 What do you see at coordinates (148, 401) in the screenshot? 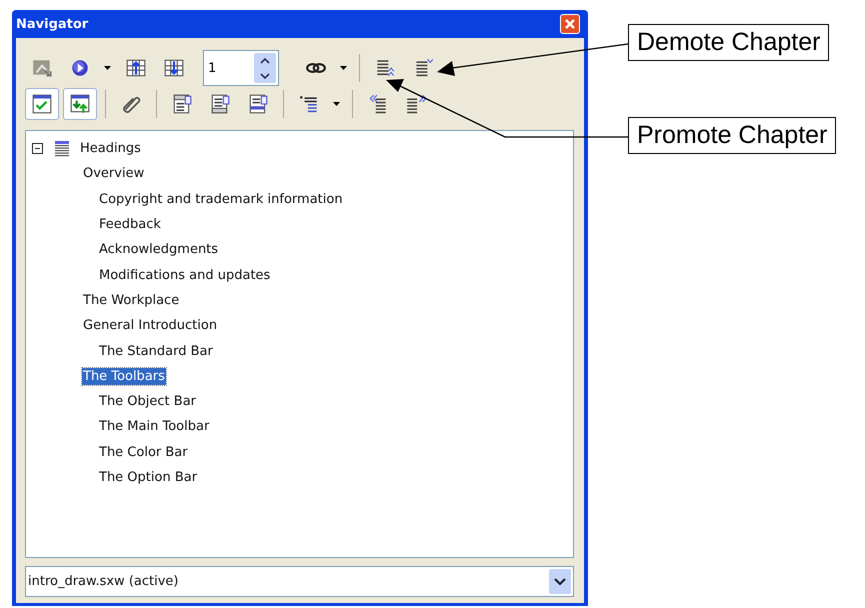
I see `tree-item: The Object Bar` at bounding box center [148, 401].